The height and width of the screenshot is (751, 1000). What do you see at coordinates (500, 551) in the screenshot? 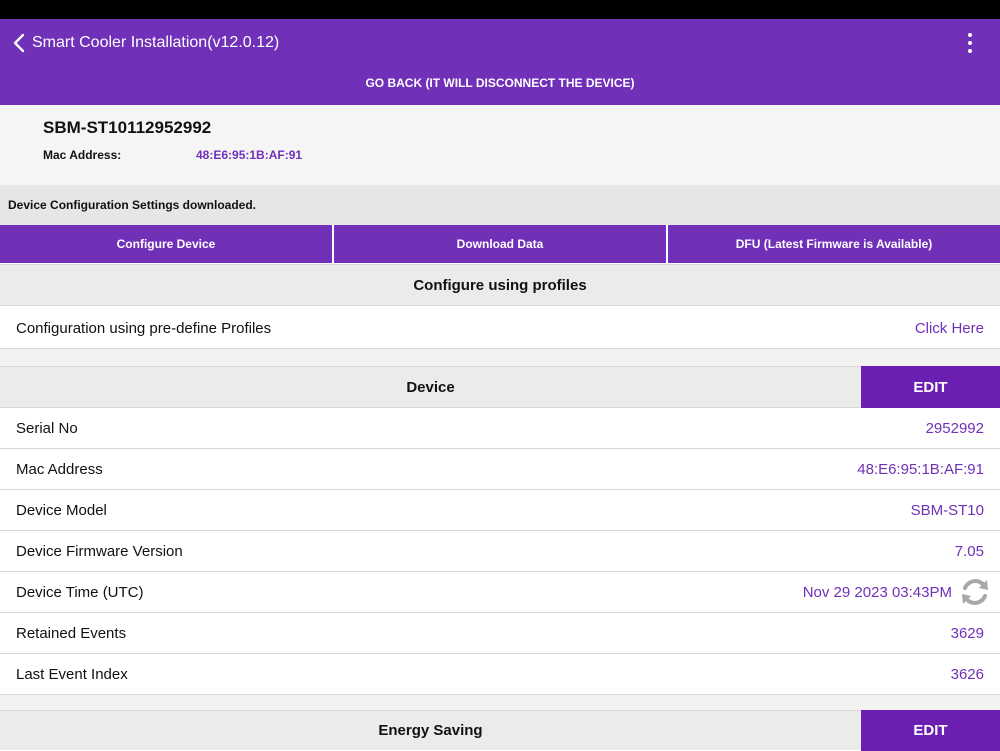
I see `firmware-version-row: Device Firmware Version 7.05` at bounding box center [500, 551].